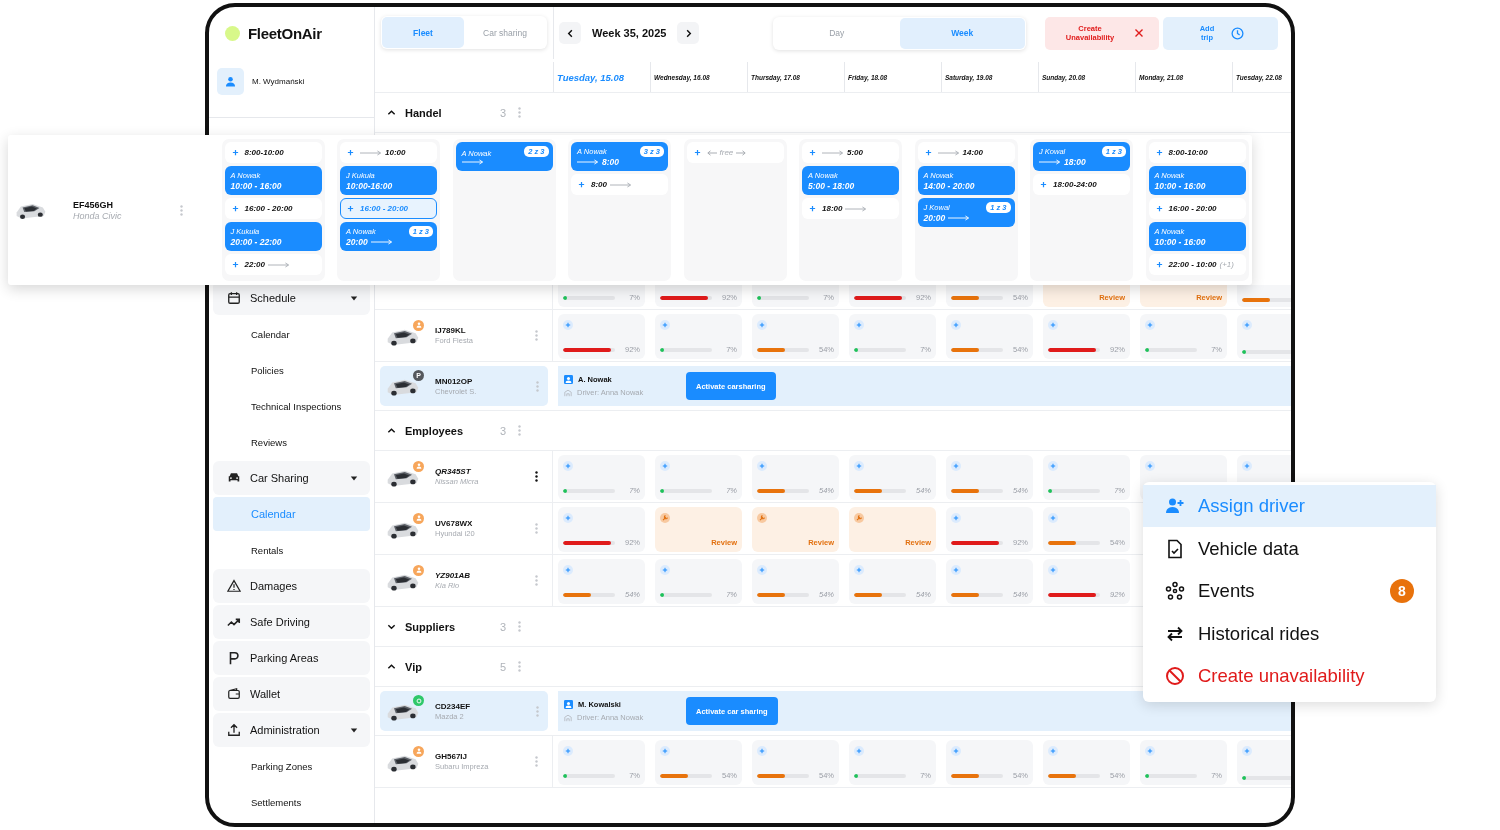 This screenshot has height=830, width=1500. I want to click on nav-subitem: Parking Zones, so click(291, 766).